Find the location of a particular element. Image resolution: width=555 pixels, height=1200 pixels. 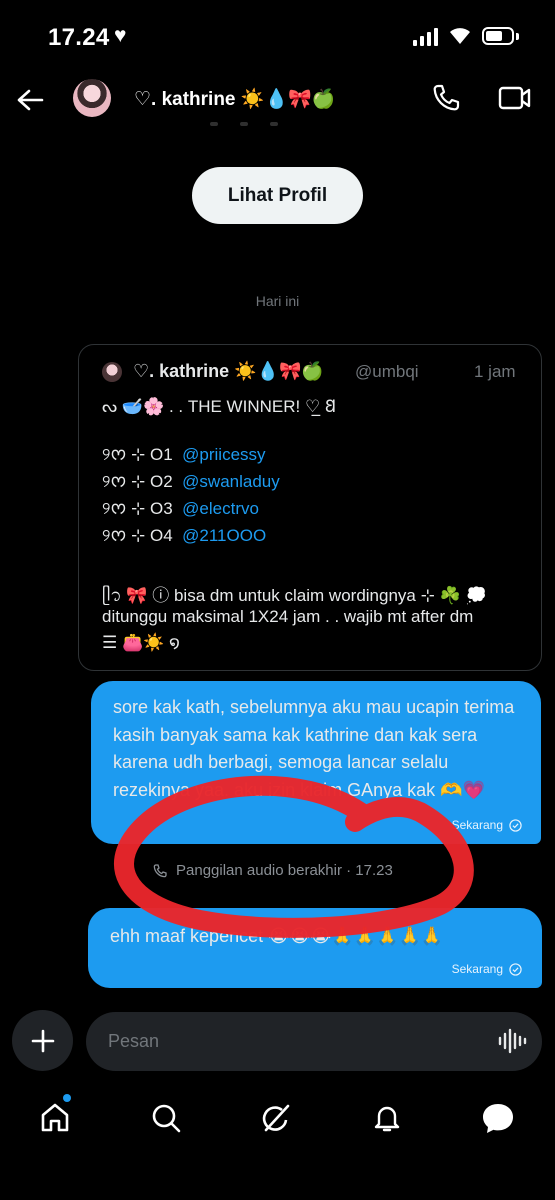

status-icons is located at coordinates (466, 36).